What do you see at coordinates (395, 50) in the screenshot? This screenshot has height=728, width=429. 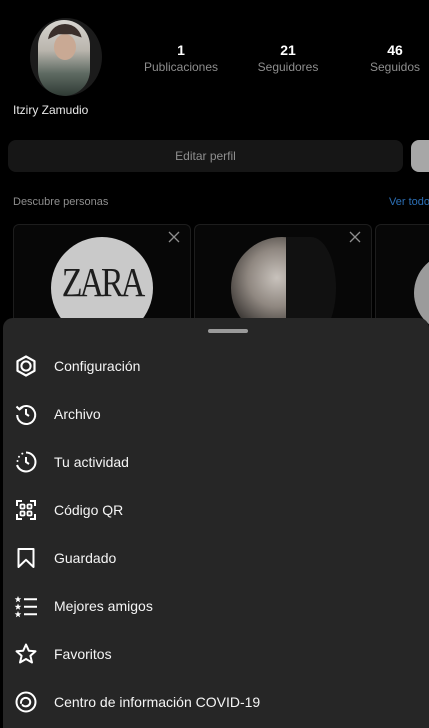 I see `following-number: 46` at bounding box center [395, 50].